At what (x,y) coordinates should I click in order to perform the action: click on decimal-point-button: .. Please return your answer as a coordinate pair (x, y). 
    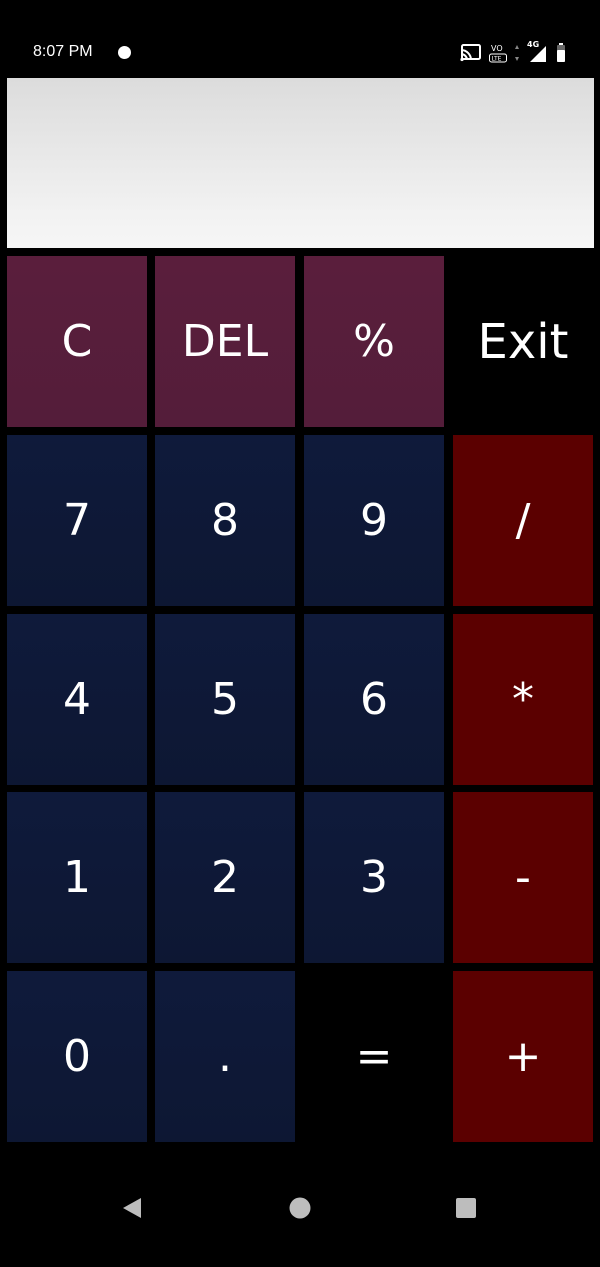
    Looking at the image, I should click on (225, 1056).